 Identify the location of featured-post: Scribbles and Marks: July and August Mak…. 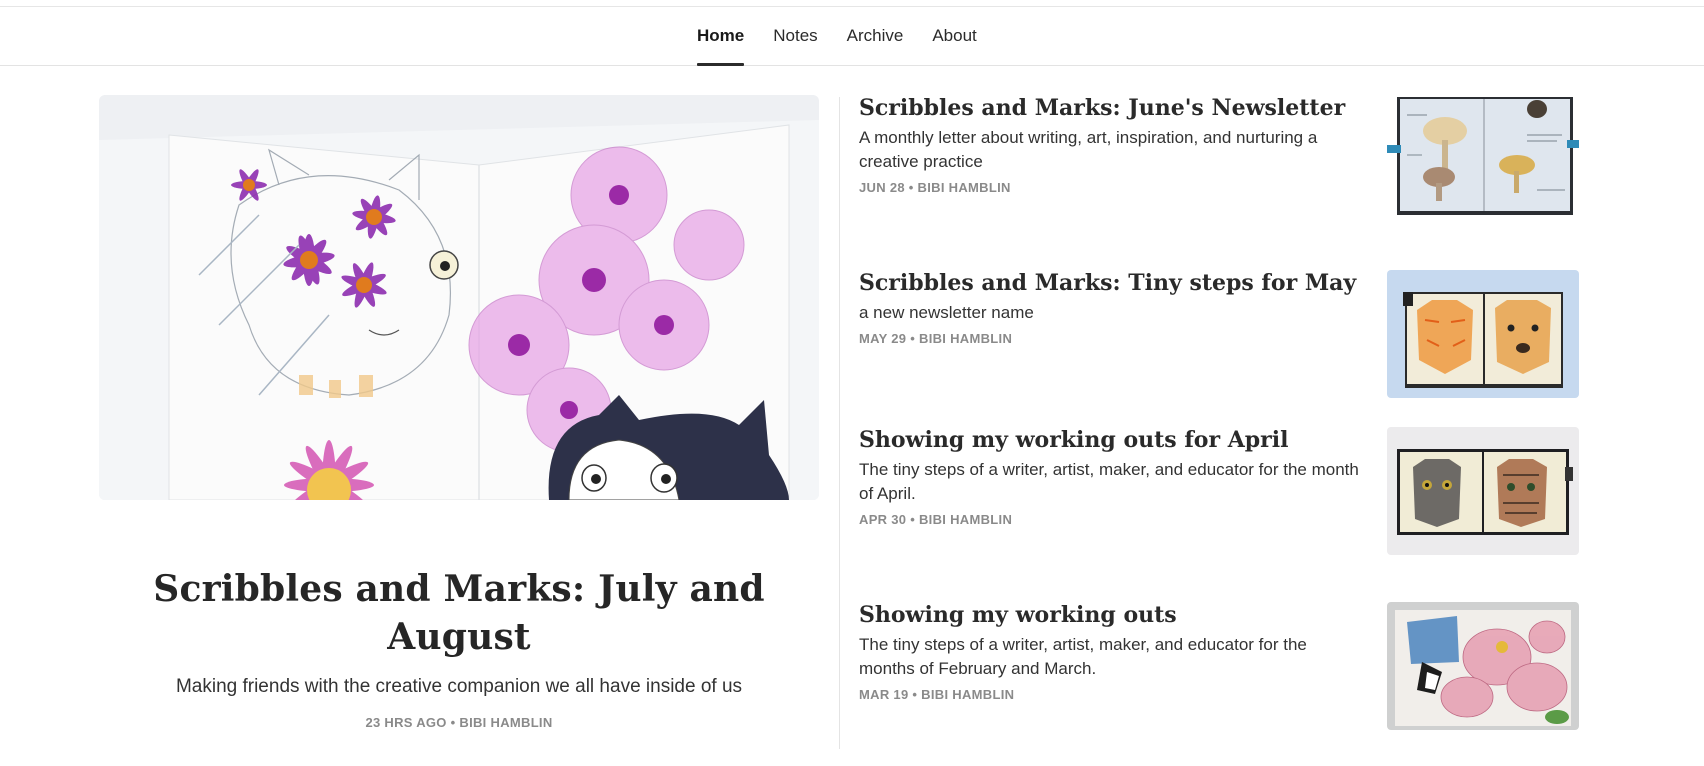
(459, 647).